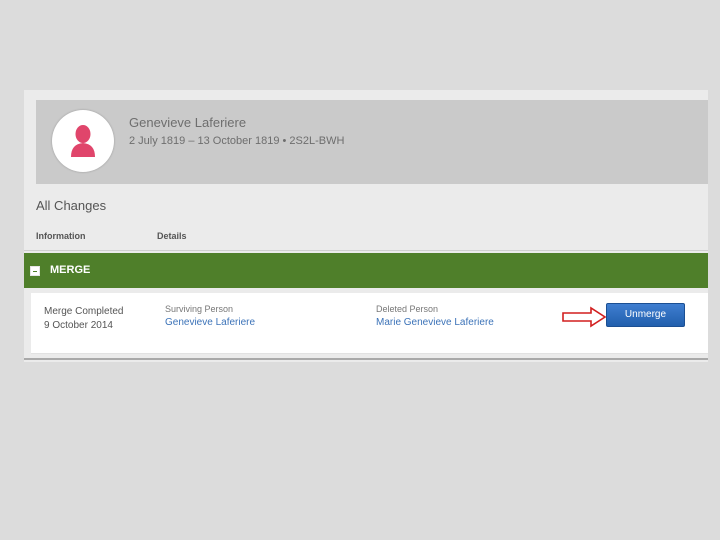  Describe the element at coordinates (237, 141) in the screenshot. I see `person-life-span-id: 2 July 1819 – 13 October 1819 • 2S2L-BWH` at that location.